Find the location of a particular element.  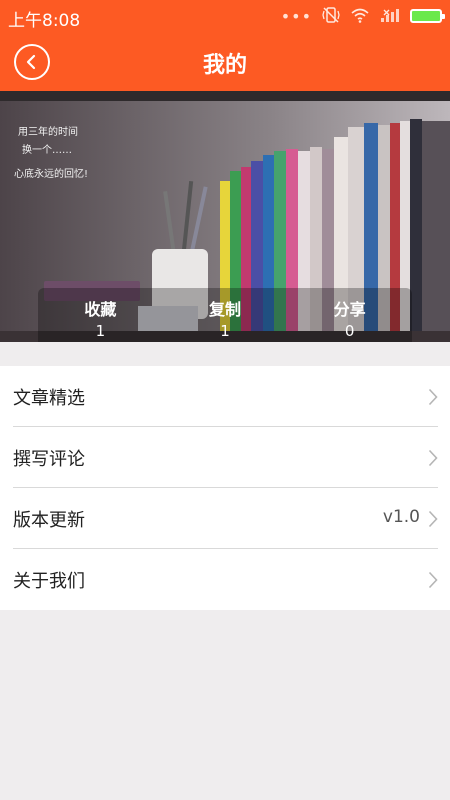

stat-count: 0 is located at coordinates (349, 331).